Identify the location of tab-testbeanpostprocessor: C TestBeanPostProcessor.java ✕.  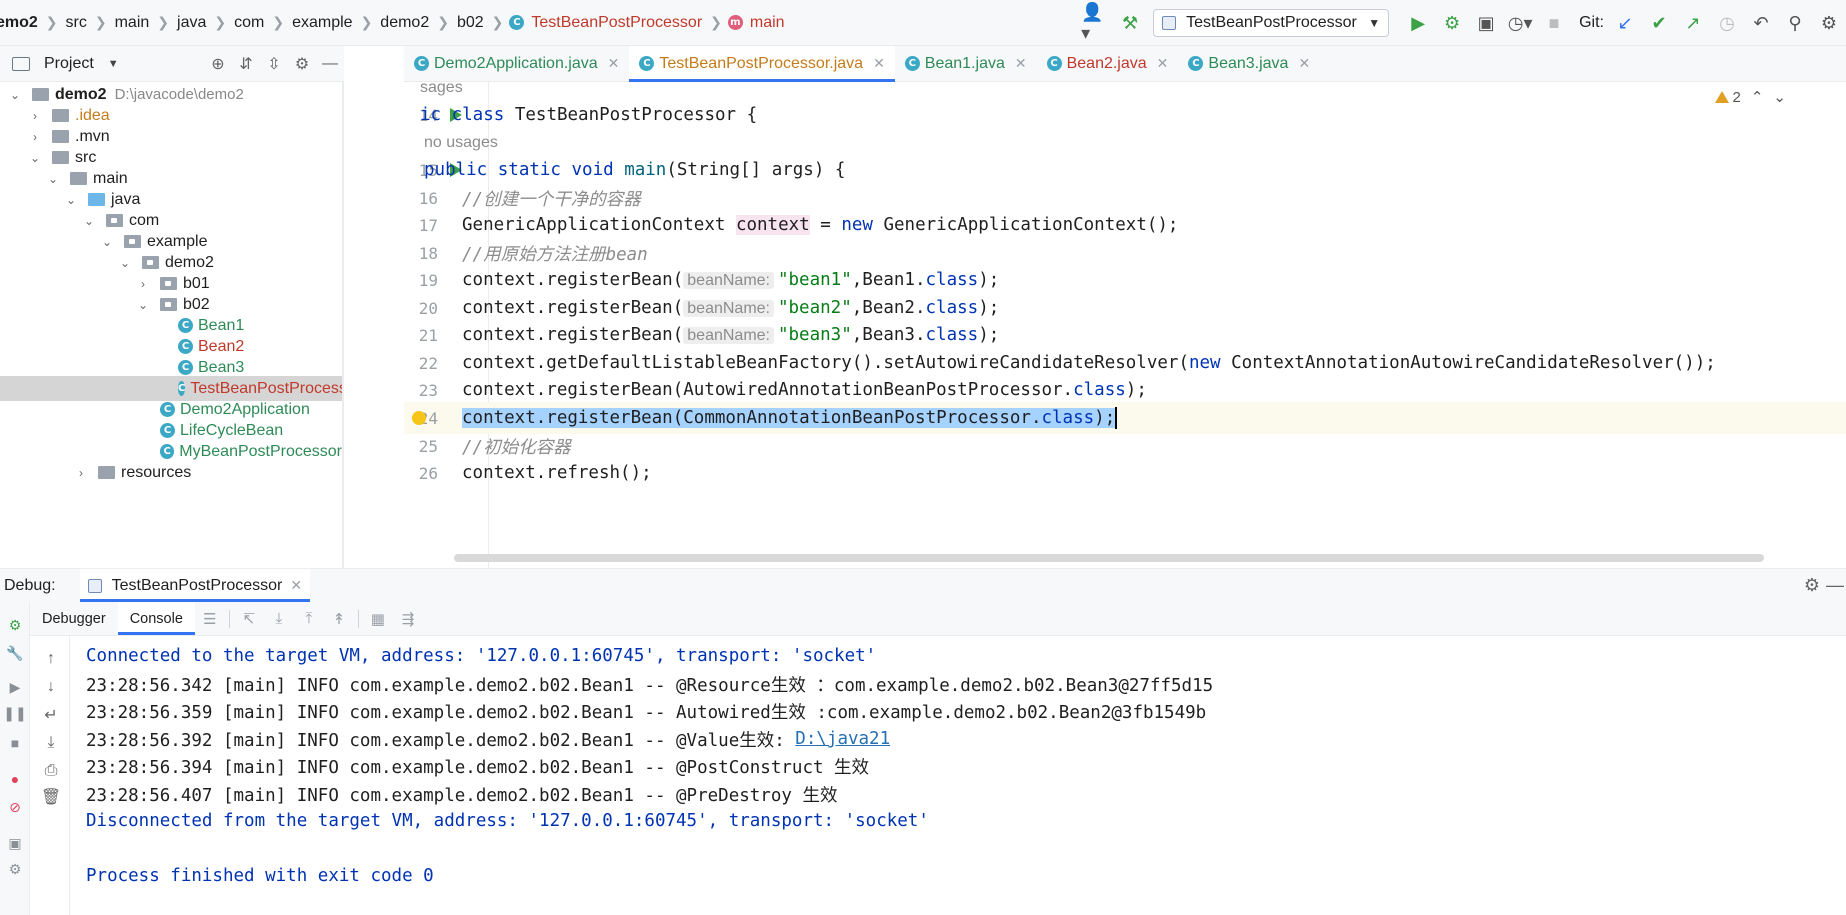
(762, 64).